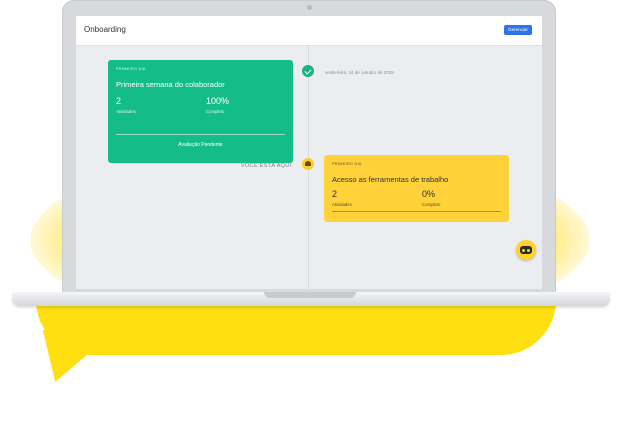  I want to click on app-header: Onboarding Gerenciar, so click(309, 31).